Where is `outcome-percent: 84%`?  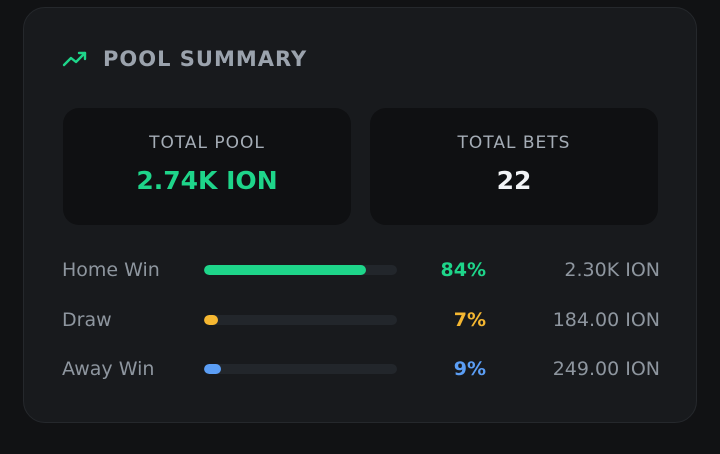 outcome-percent: 84% is located at coordinates (463, 270).